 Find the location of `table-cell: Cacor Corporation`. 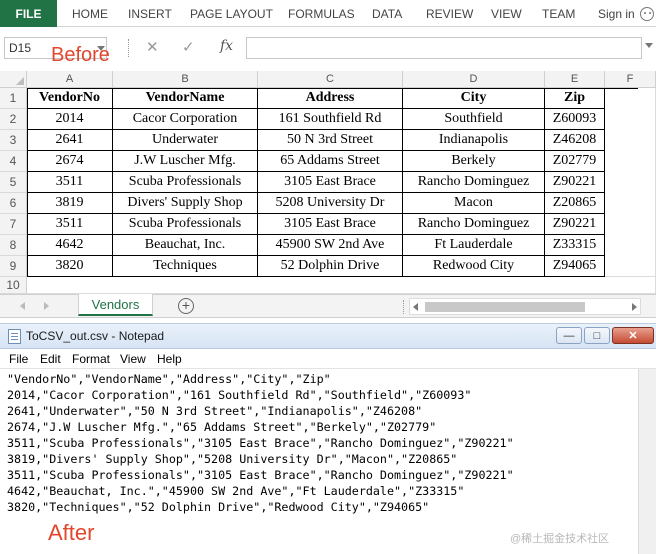

table-cell: Cacor Corporation is located at coordinates (185, 119).